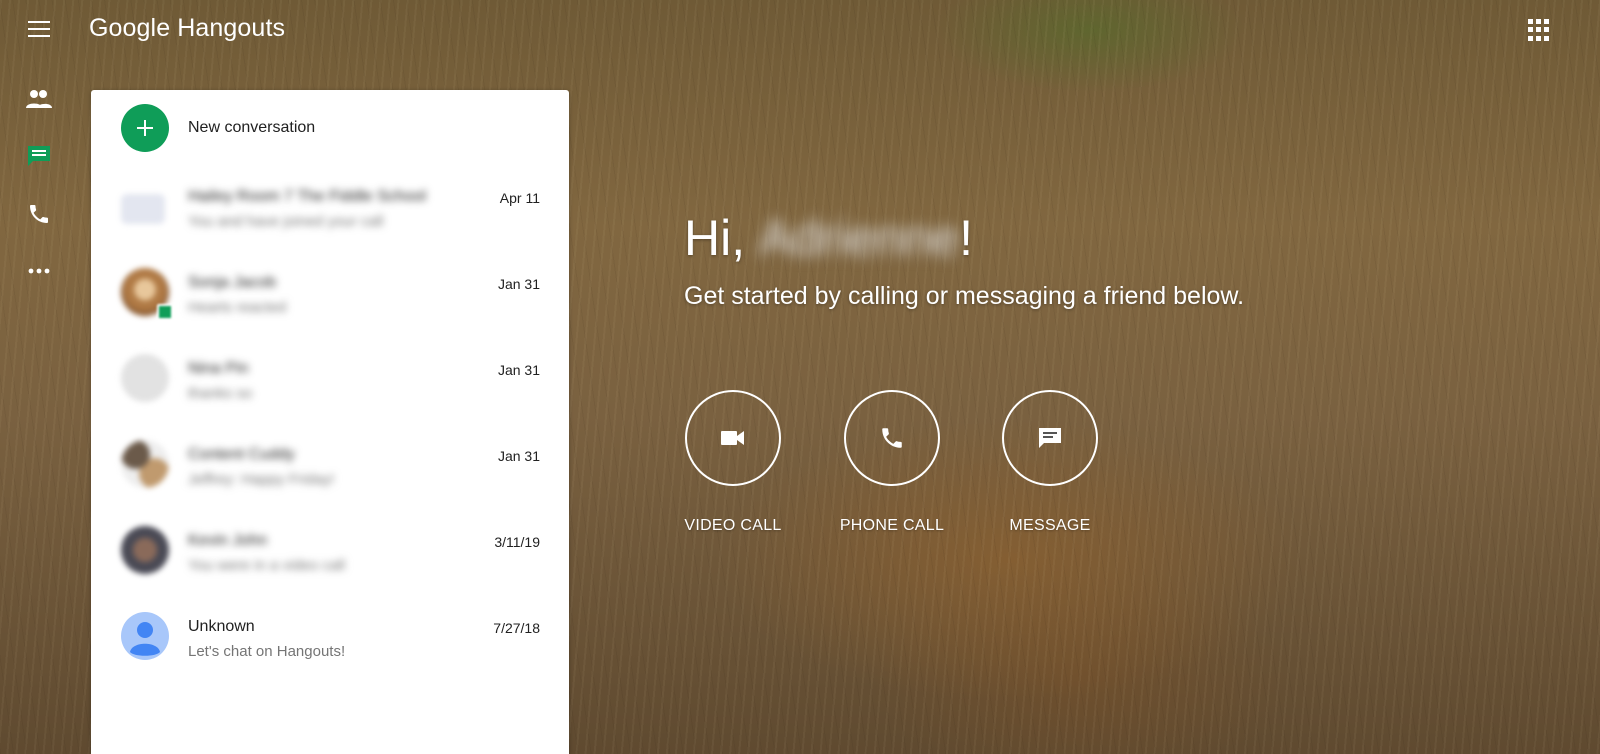  What do you see at coordinates (252, 127) in the screenshot?
I see `new-conversation-label: New conversation` at bounding box center [252, 127].